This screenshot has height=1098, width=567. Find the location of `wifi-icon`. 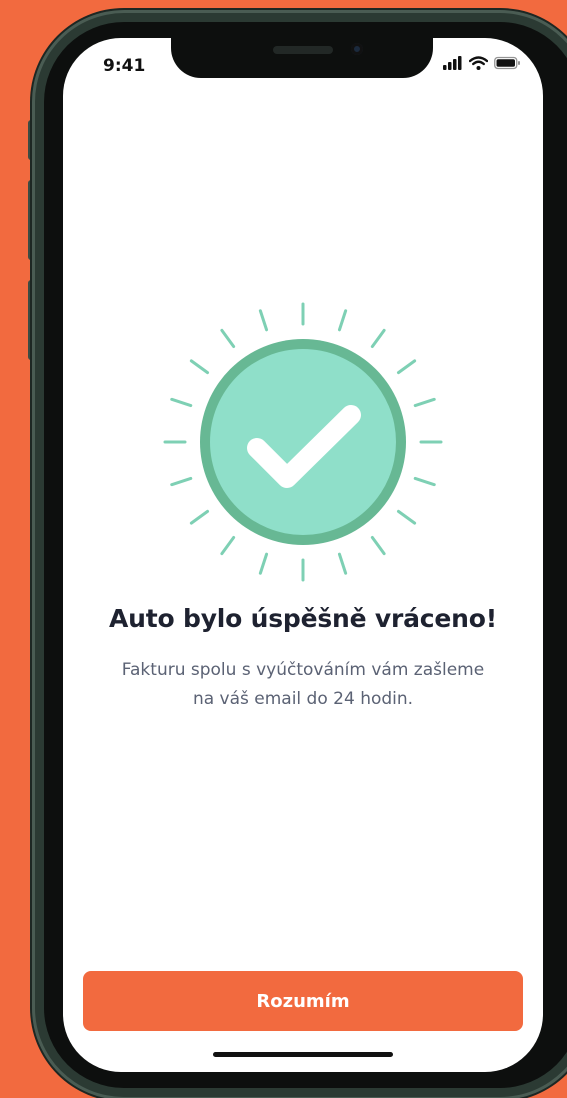

wifi-icon is located at coordinates (478, 63).